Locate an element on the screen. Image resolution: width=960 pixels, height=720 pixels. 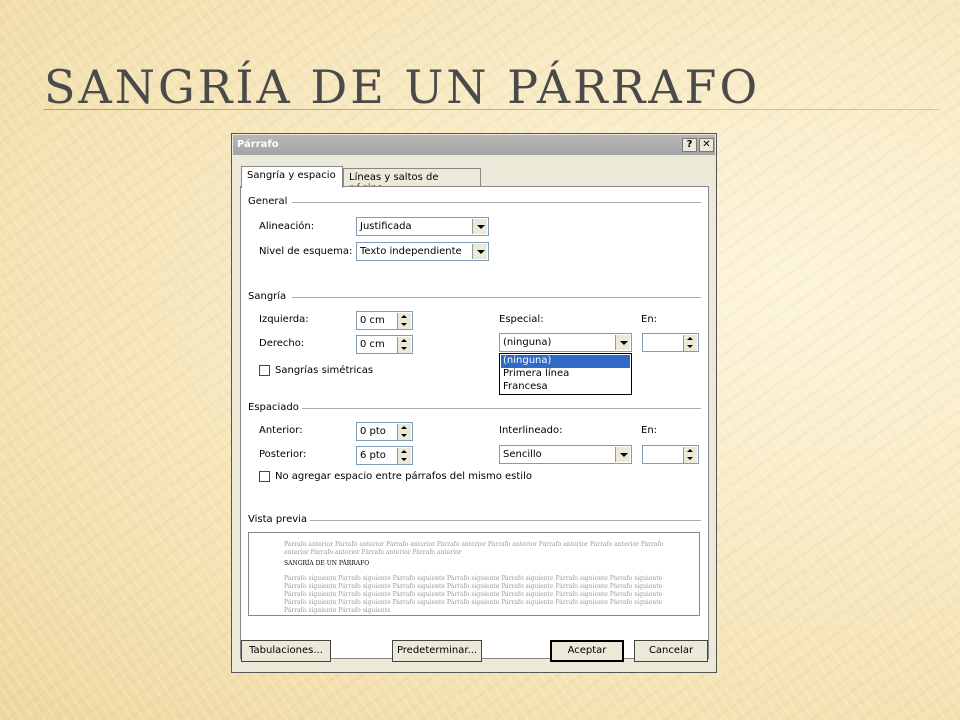
dialog-title: Párrafo is located at coordinates (258, 144).